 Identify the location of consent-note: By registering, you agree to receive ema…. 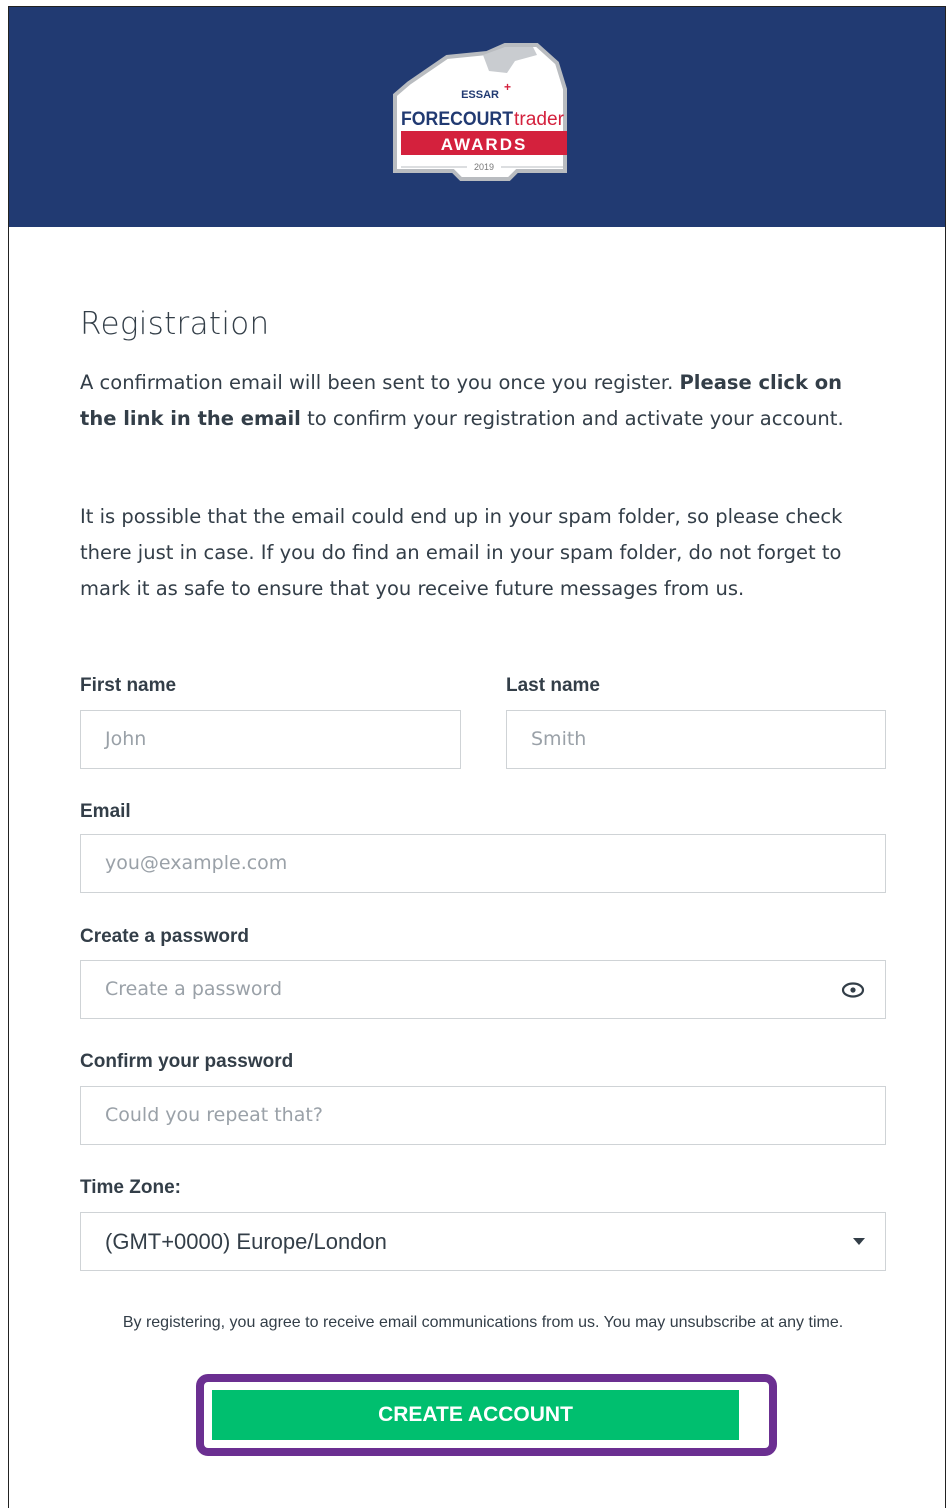
(483, 1322).